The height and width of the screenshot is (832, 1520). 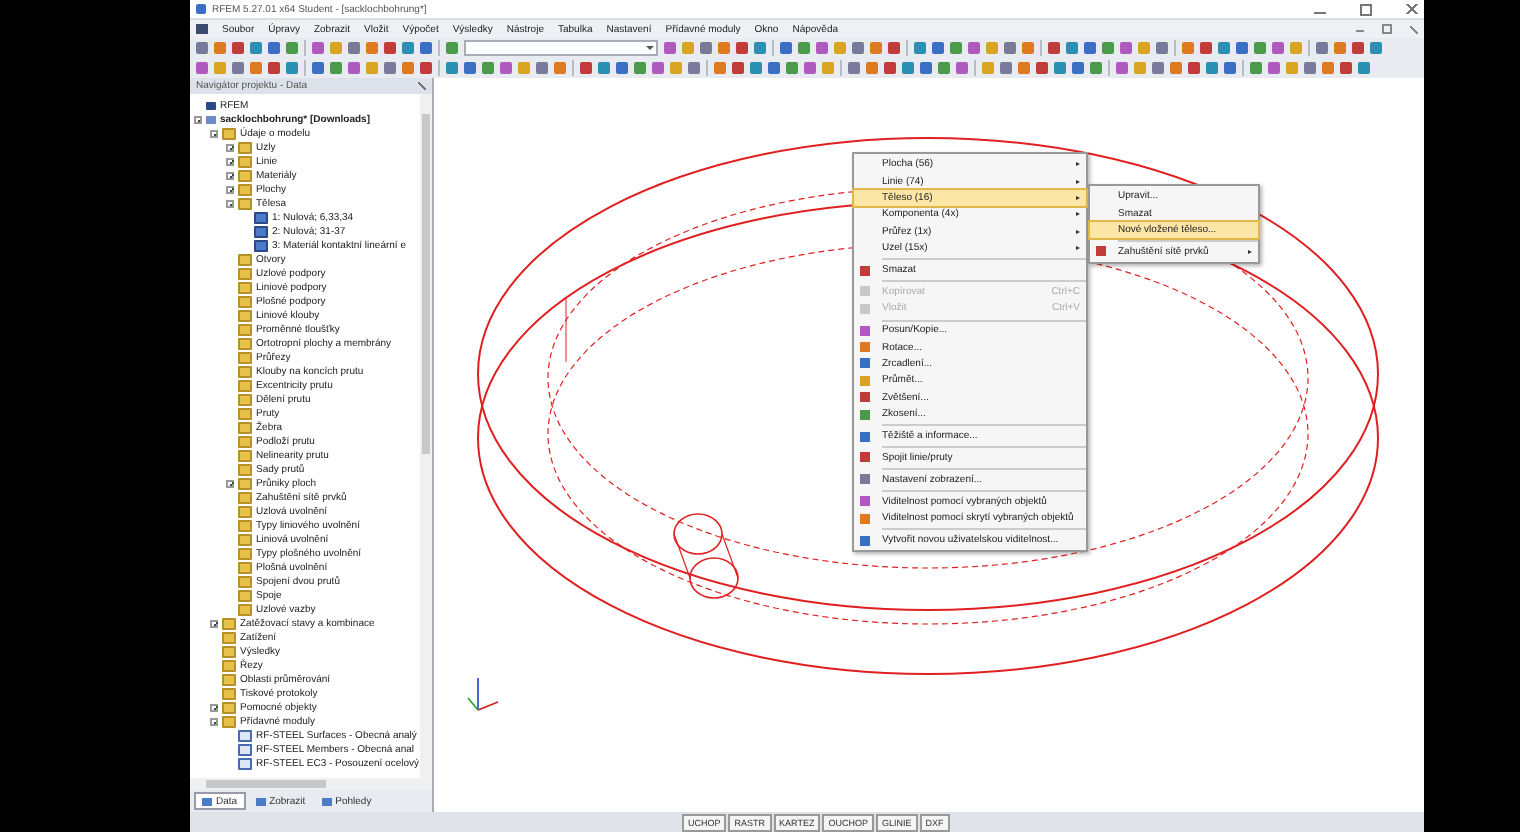 What do you see at coordinates (211, 119) in the screenshot?
I see `model-icon` at bounding box center [211, 119].